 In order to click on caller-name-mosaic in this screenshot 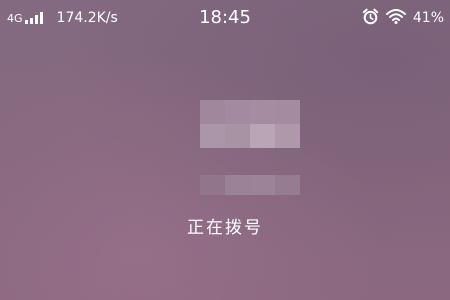, I will do `click(250, 124)`.